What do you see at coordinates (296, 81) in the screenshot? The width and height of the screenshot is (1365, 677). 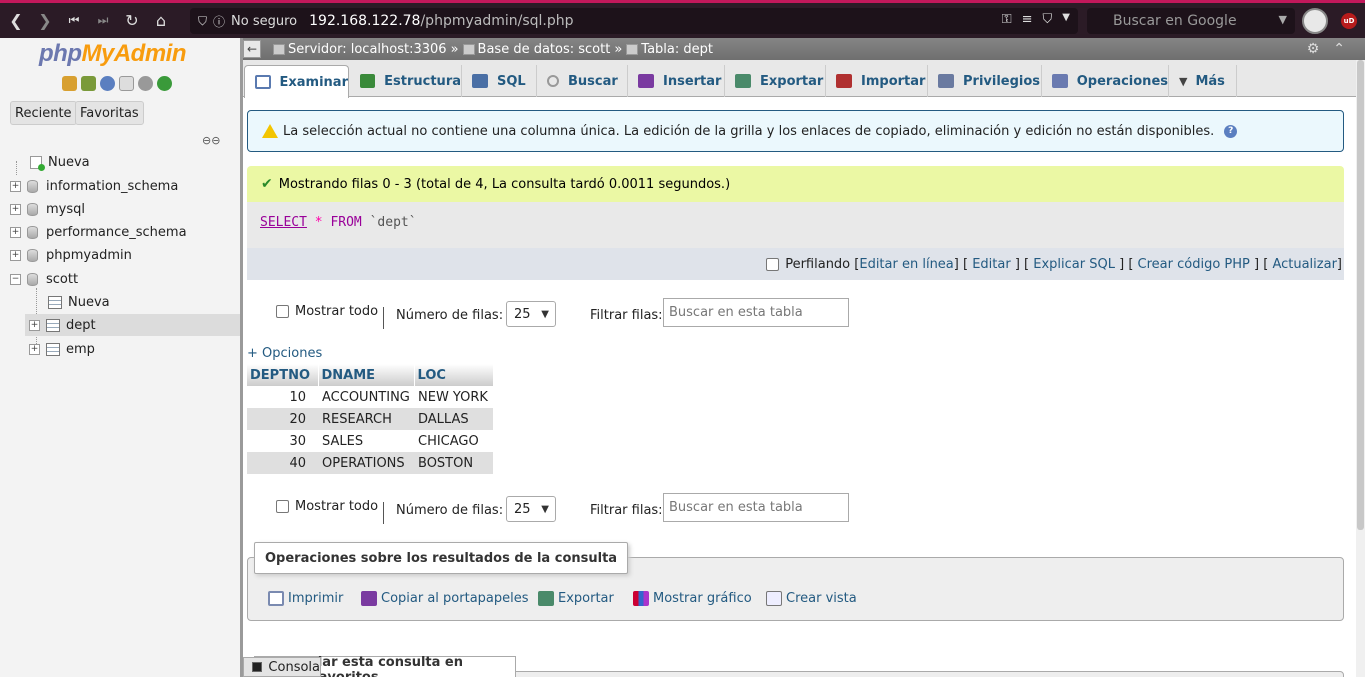 I see `tab-examinar: Examinar` at bounding box center [296, 81].